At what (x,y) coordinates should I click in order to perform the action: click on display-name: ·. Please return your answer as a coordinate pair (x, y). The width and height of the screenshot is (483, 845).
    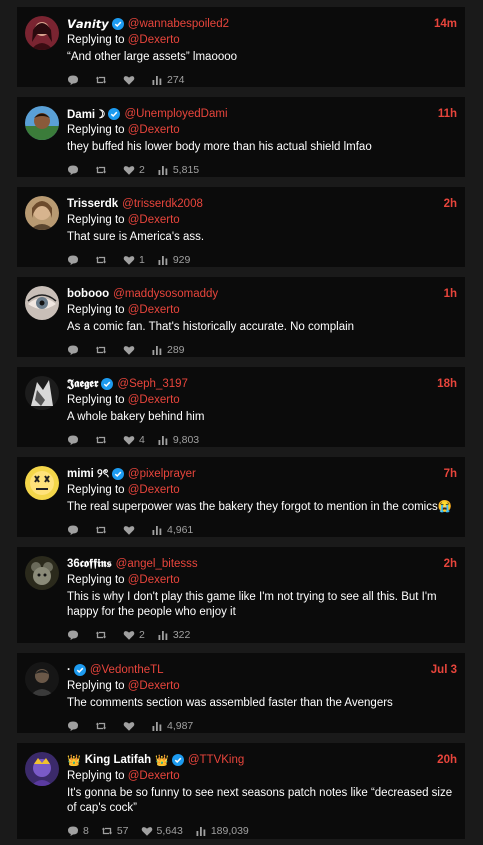
    Looking at the image, I should click on (69, 670).